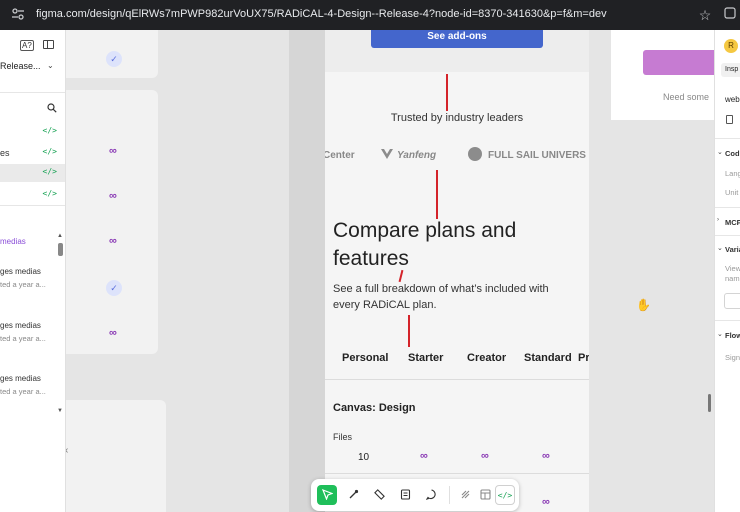  I want to click on language-label: Lang, so click(732, 173).